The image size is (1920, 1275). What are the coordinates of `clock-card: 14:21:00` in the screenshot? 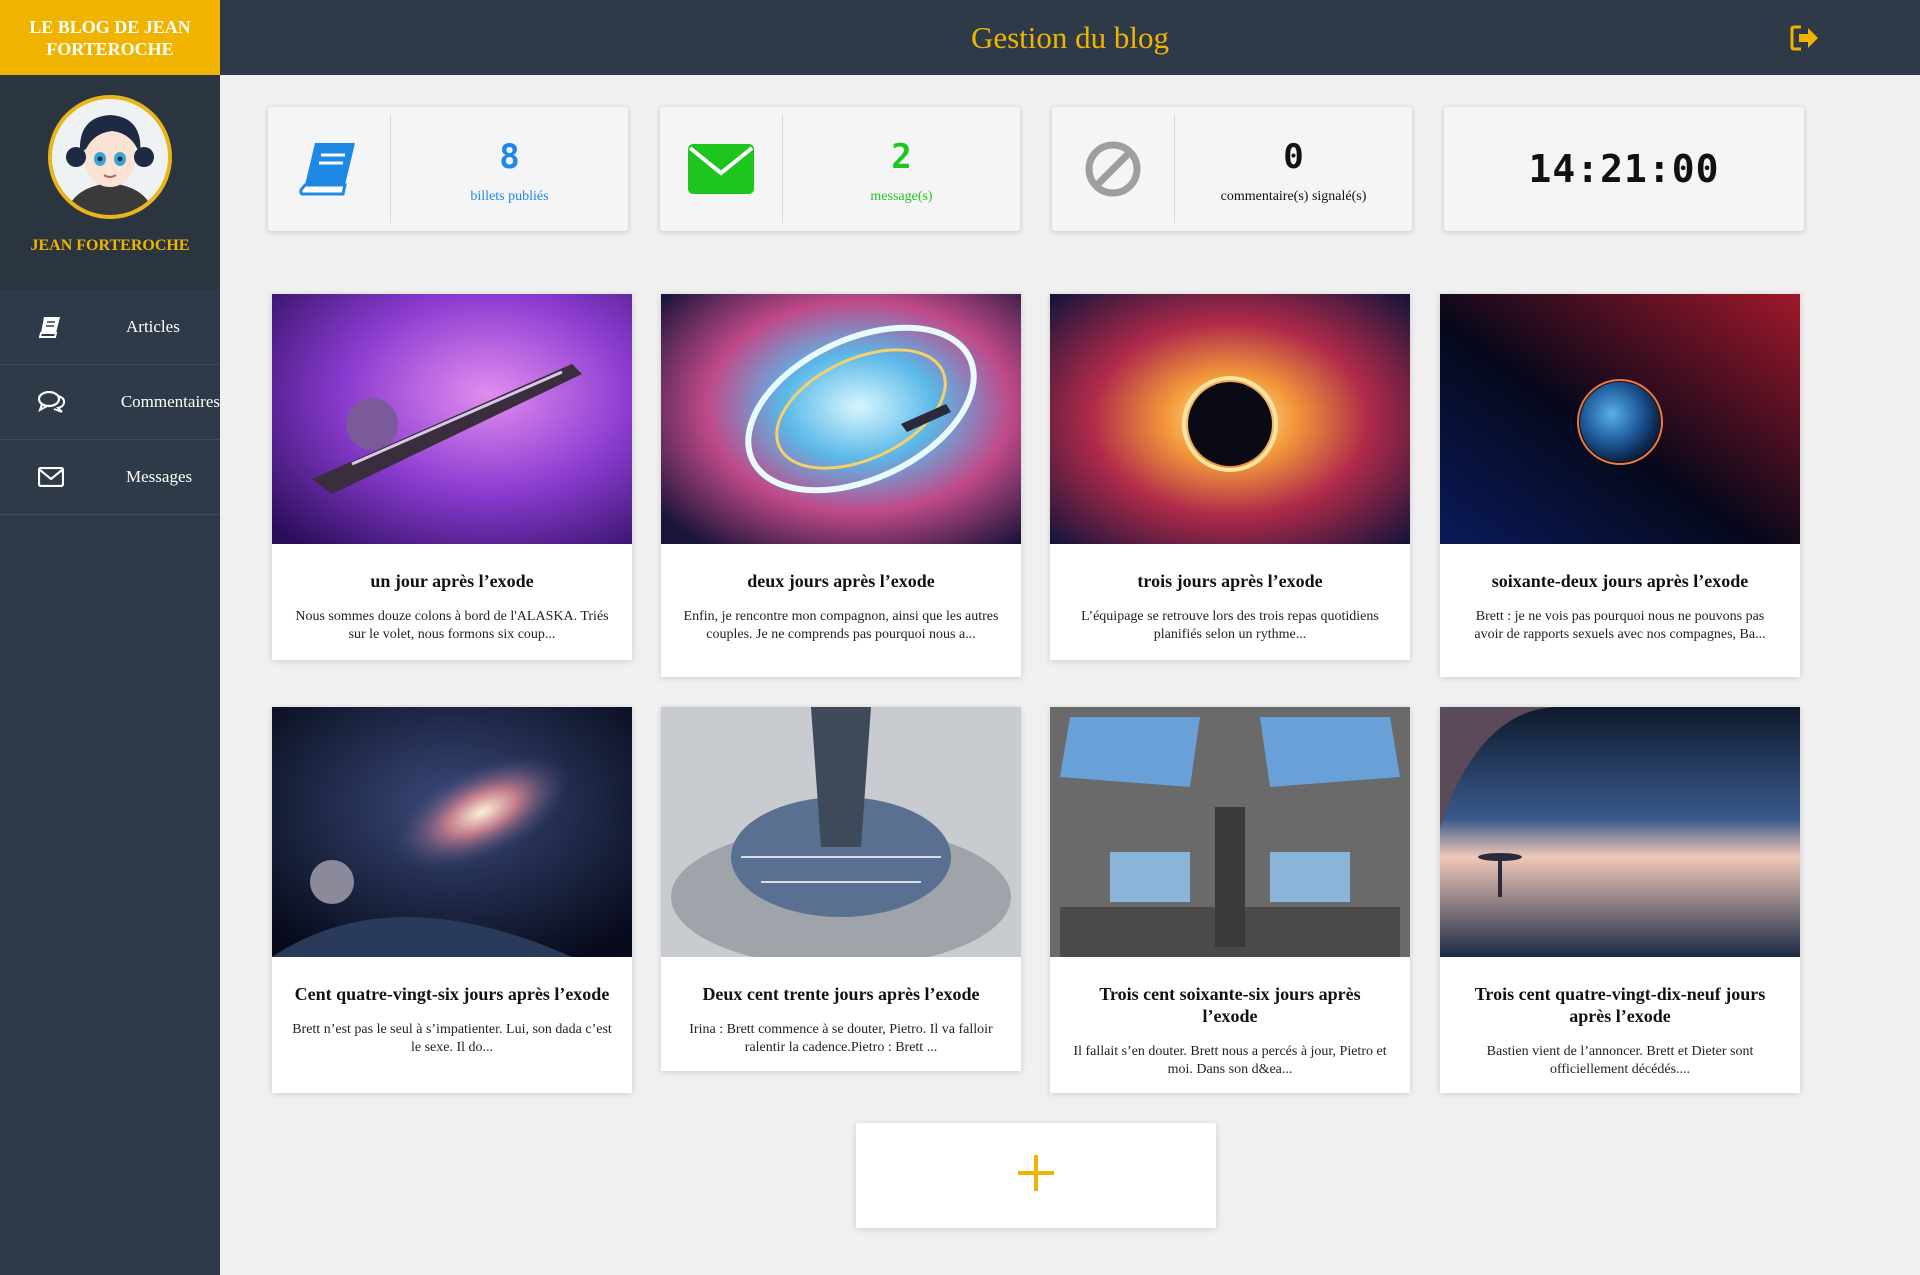 It's located at (1624, 169).